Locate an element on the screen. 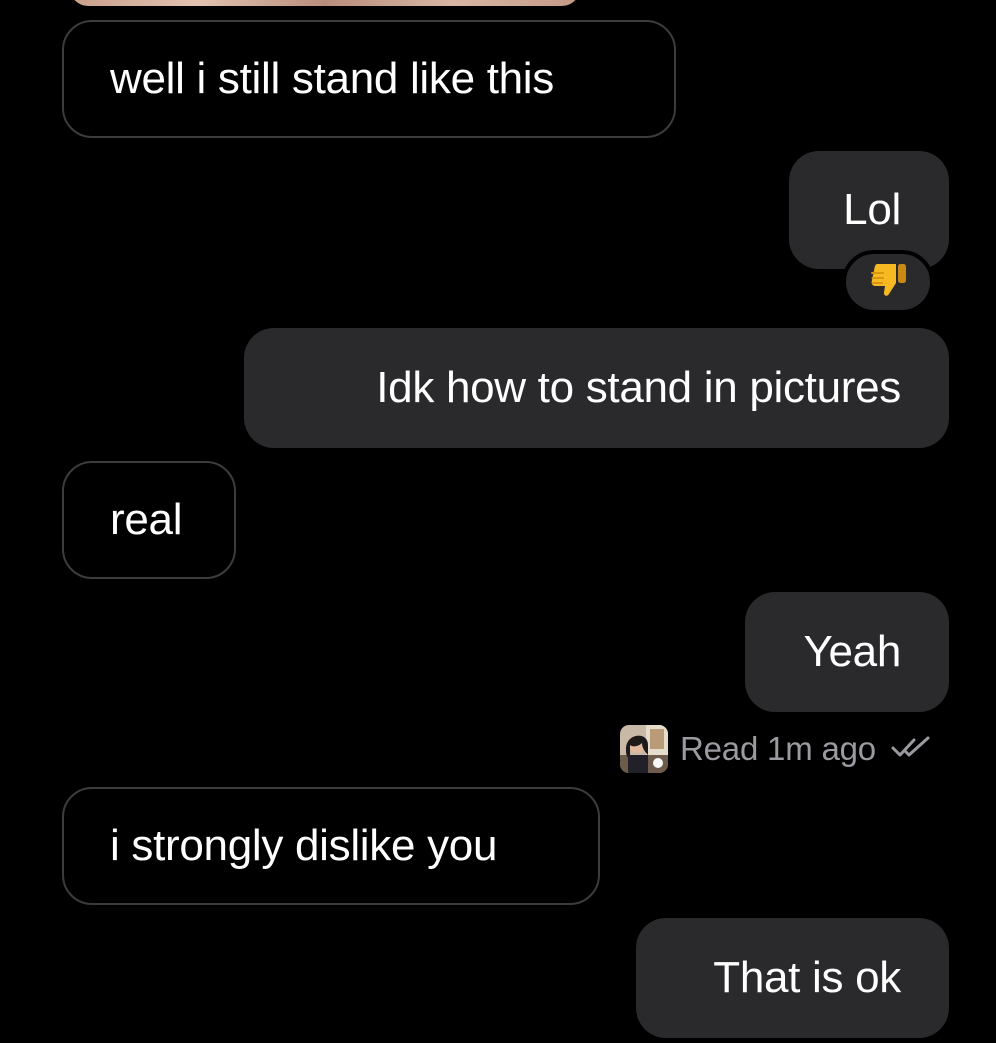 This screenshot has height=1043, width=996. message-bubble-outgoing: Yeah is located at coordinates (847, 652).